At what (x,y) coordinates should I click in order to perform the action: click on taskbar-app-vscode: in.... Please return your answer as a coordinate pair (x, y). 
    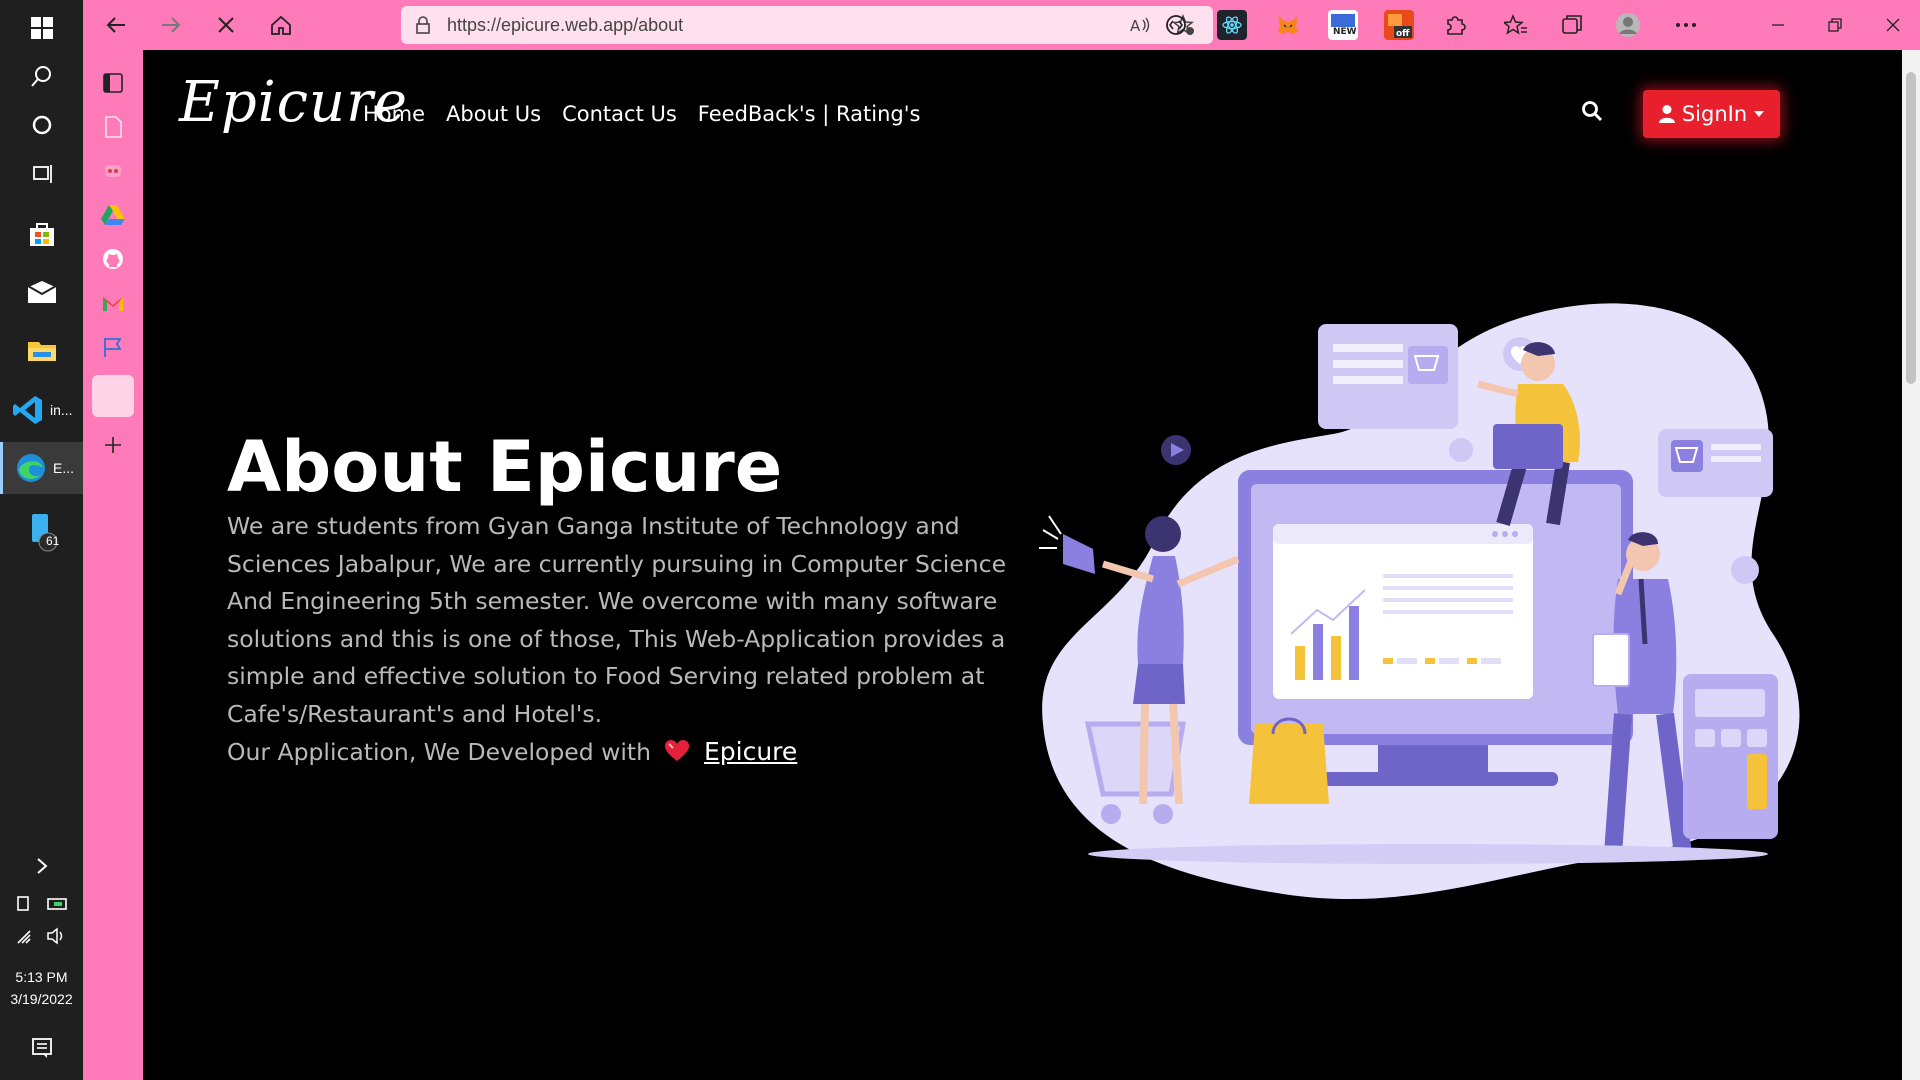
    Looking at the image, I should click on (41, 410).